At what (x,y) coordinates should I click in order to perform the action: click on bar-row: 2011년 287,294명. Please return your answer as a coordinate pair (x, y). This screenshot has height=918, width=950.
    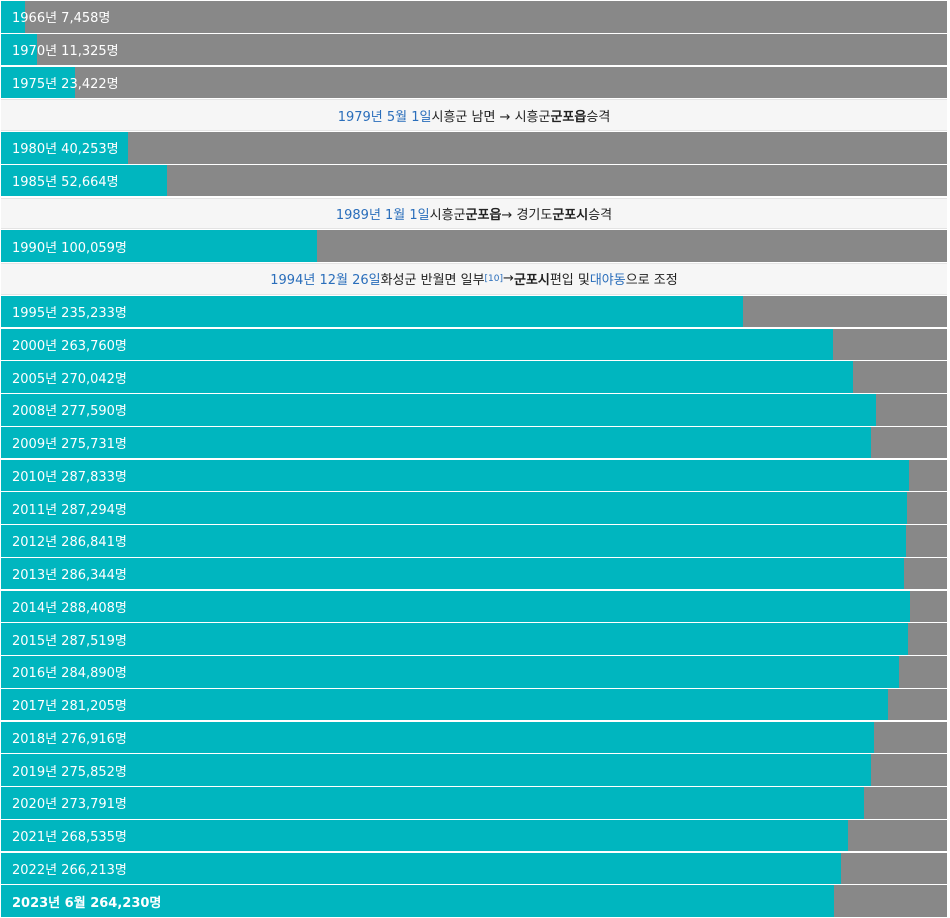
    Looking at the image, I should click on (474, 508).